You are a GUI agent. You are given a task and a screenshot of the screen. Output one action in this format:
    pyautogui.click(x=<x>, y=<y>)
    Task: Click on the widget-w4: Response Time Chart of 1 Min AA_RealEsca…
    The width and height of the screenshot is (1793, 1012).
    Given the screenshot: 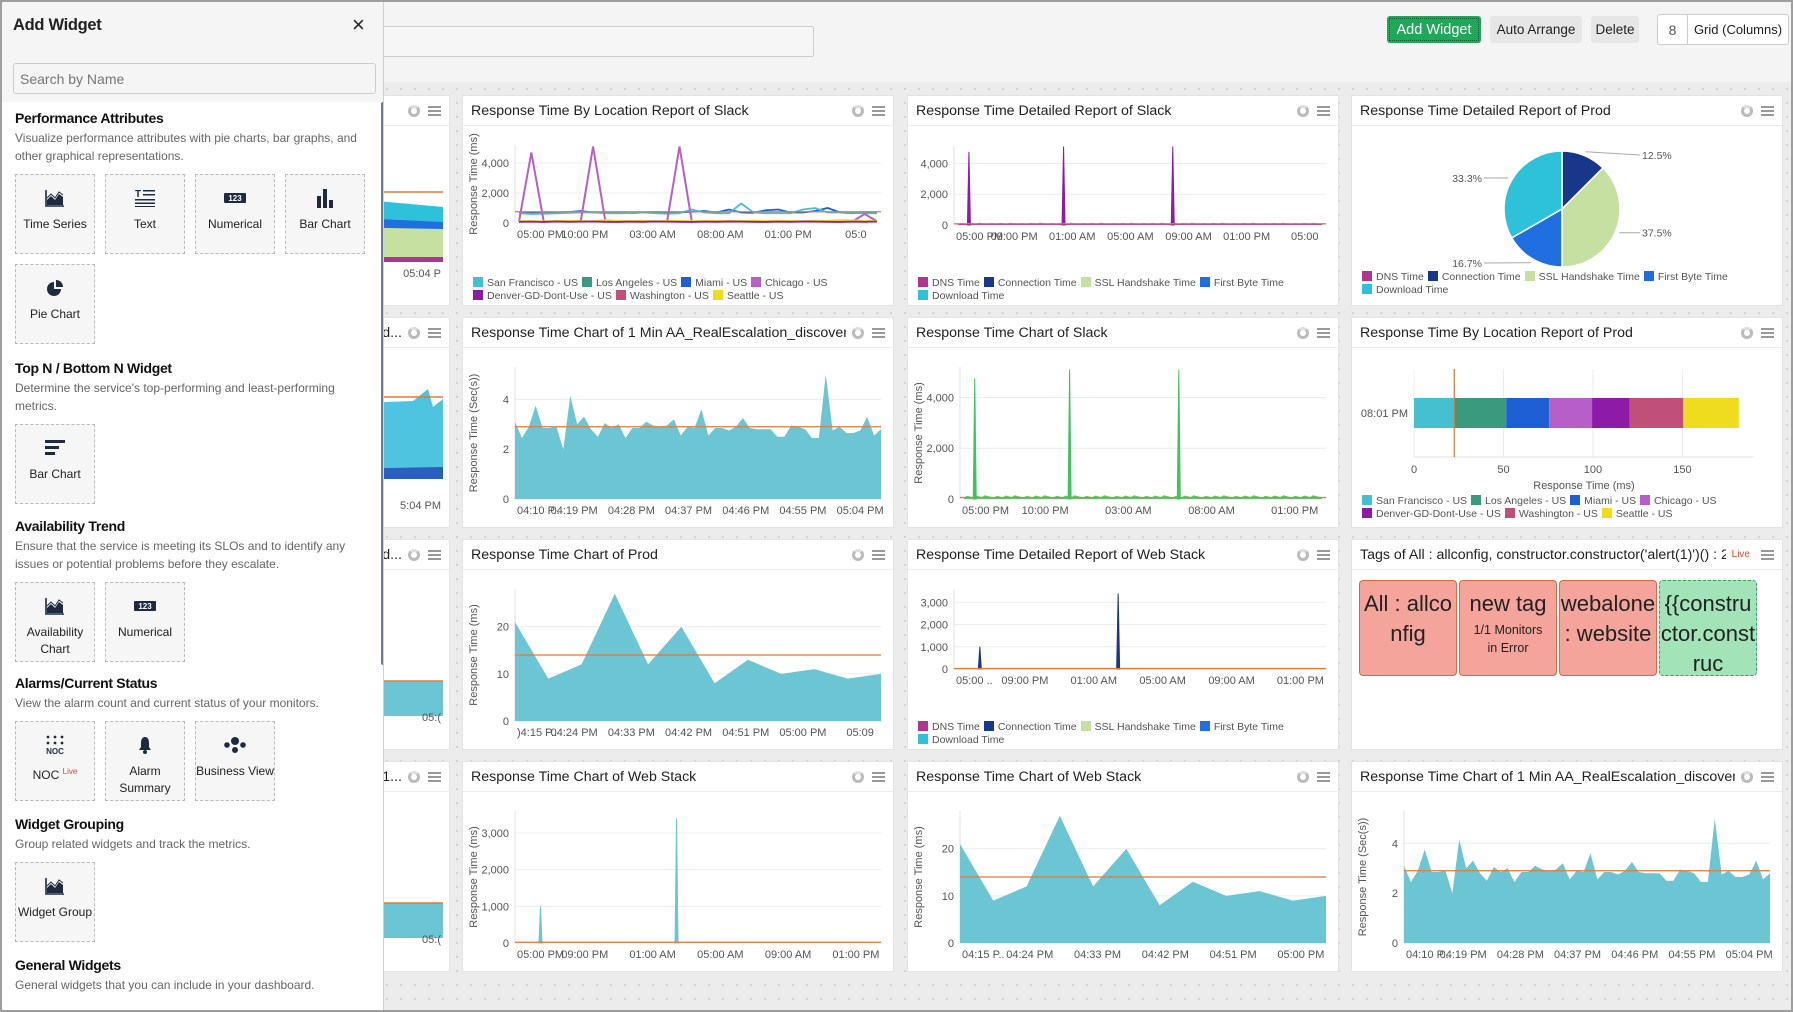 What is the action you would take?
    pyautogui.click(x=678, y=422)
    